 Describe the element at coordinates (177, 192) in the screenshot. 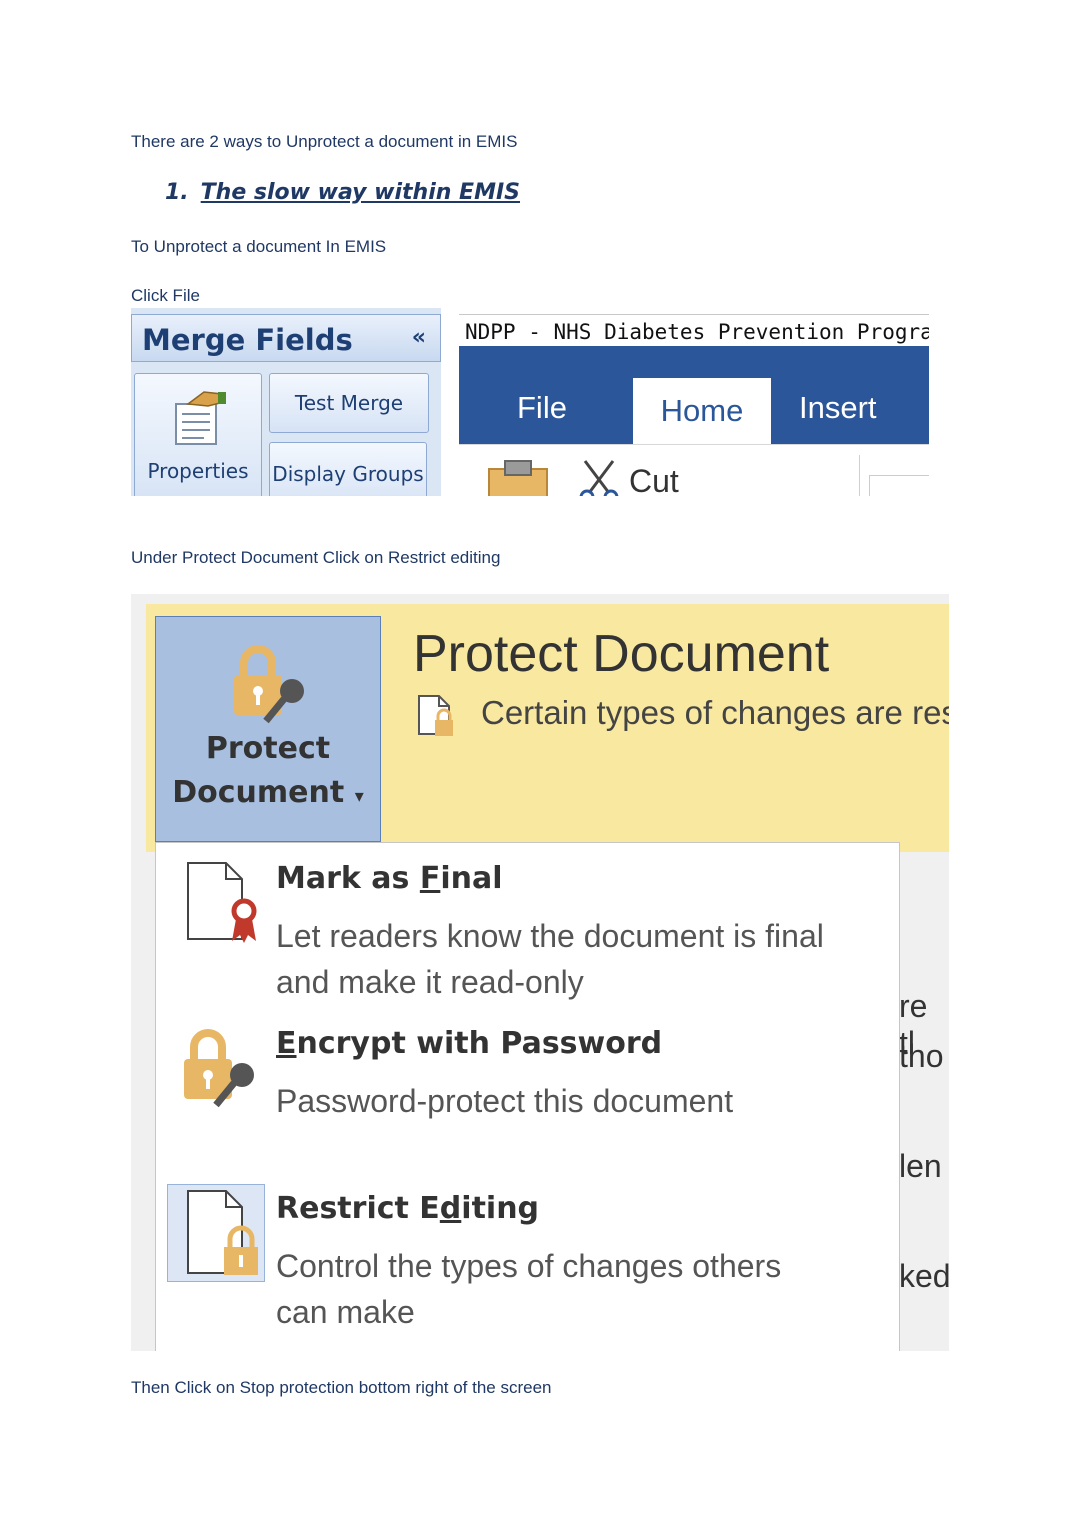

I see `heading-number: 1.` at that location.